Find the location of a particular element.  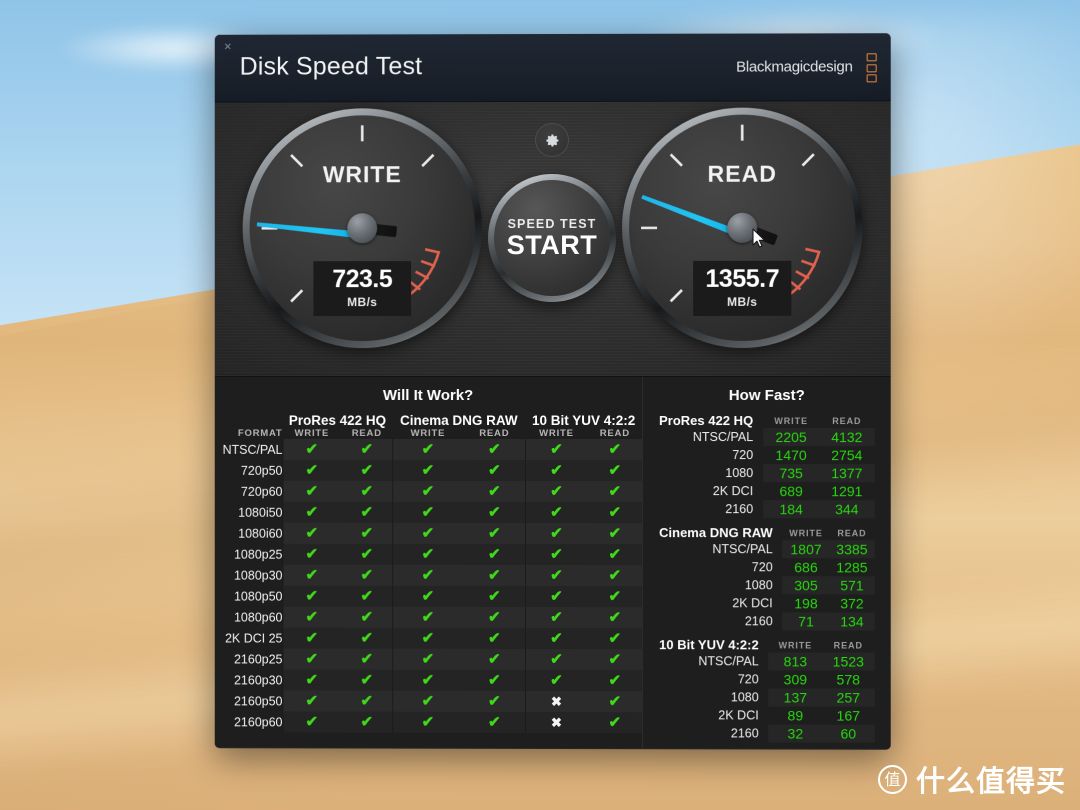

how-fast-section-title: ProRes 422 HQ is located at coordinates (706, 421).